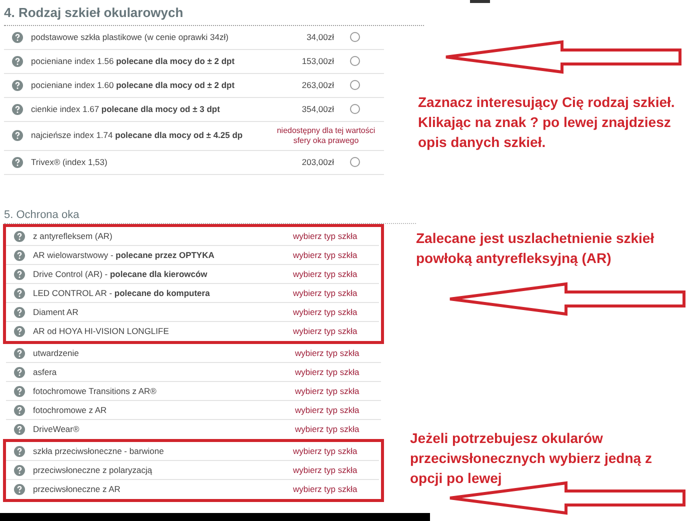 Image resolution: width=700 pixels, height=521 pixels. Describe the element at coordinates (99, 451) in the screenshot. I see `option-name: szkła przeciwsłoneczne - barwione` at that location.